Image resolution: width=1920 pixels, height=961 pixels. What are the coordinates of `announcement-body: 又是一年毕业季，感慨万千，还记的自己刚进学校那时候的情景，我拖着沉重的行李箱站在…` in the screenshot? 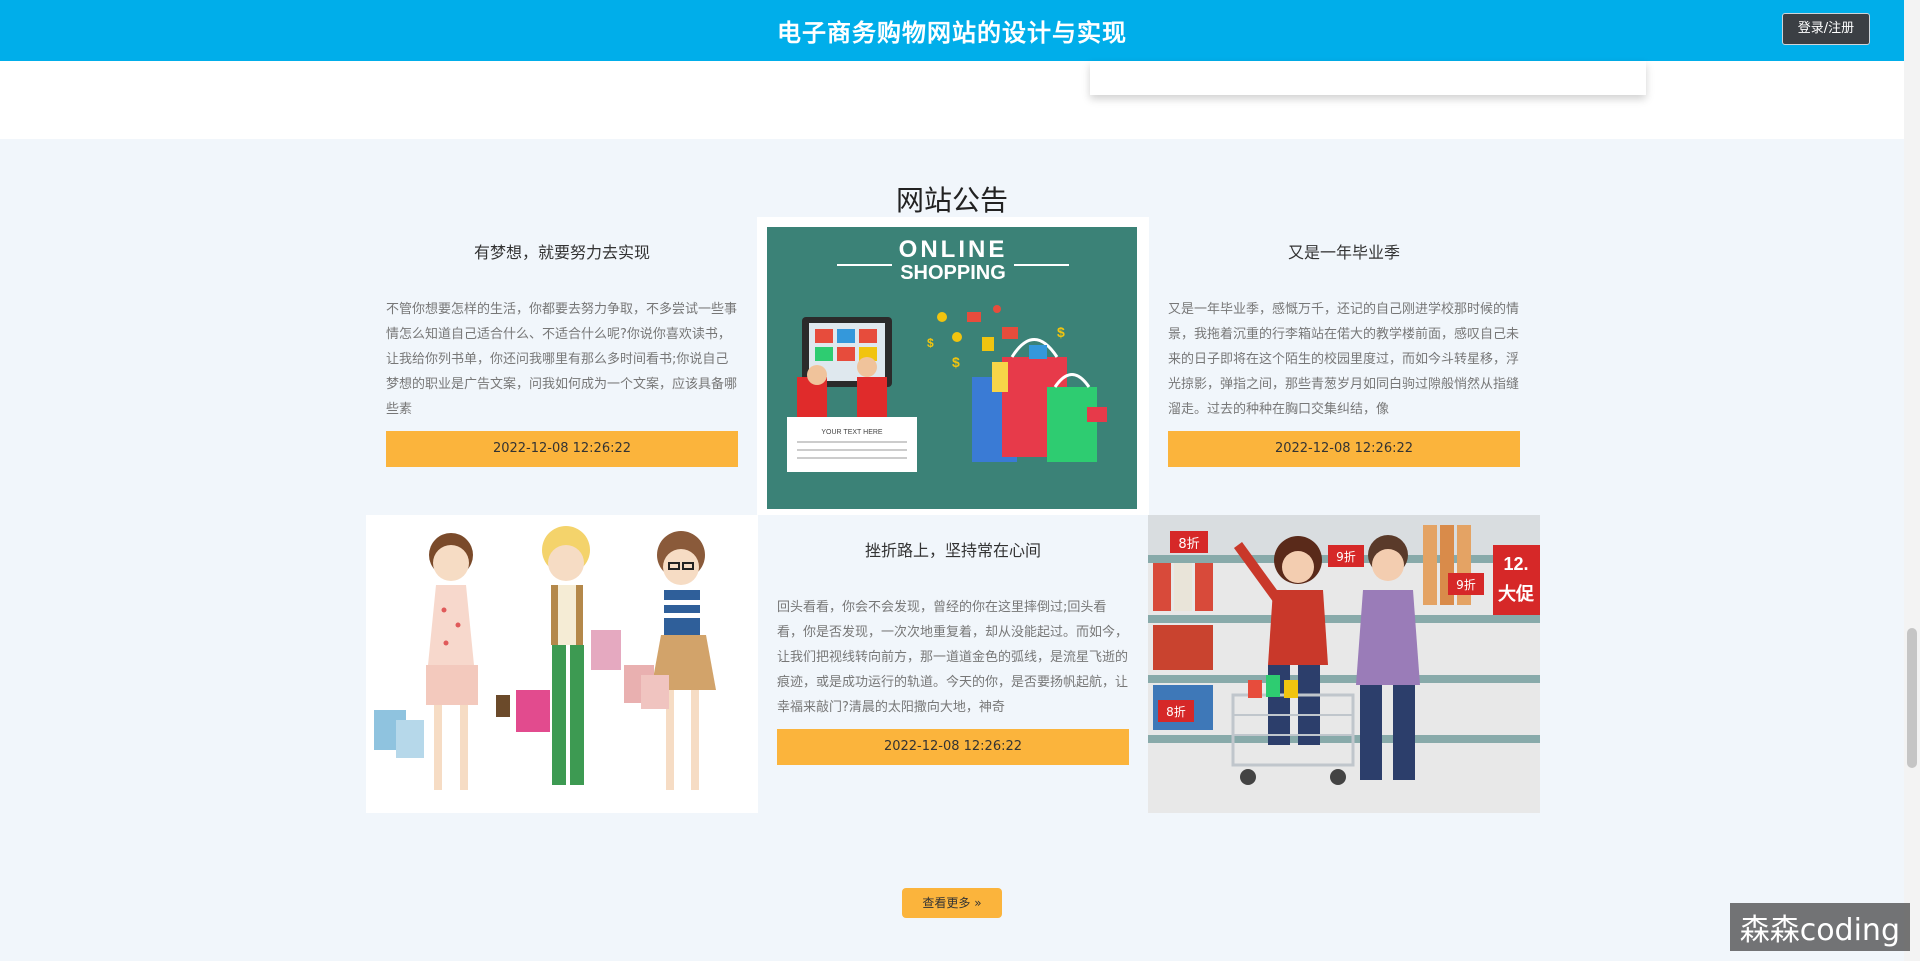 It's located at (1344, 359).